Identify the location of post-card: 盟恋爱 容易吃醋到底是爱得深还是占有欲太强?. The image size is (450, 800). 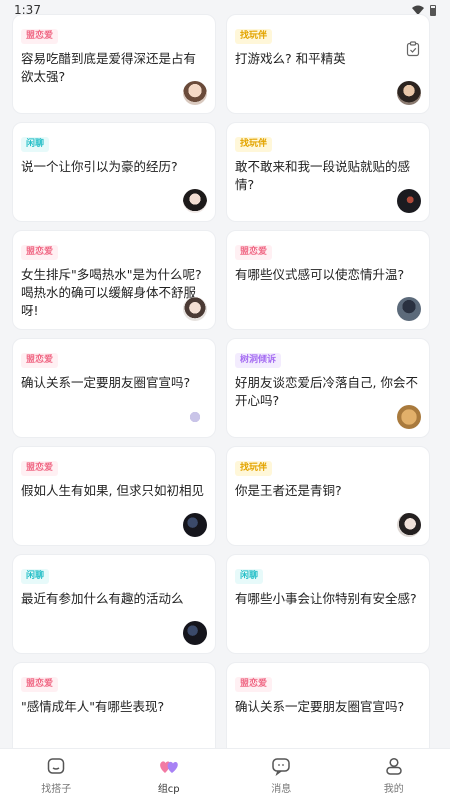
(114, 64).